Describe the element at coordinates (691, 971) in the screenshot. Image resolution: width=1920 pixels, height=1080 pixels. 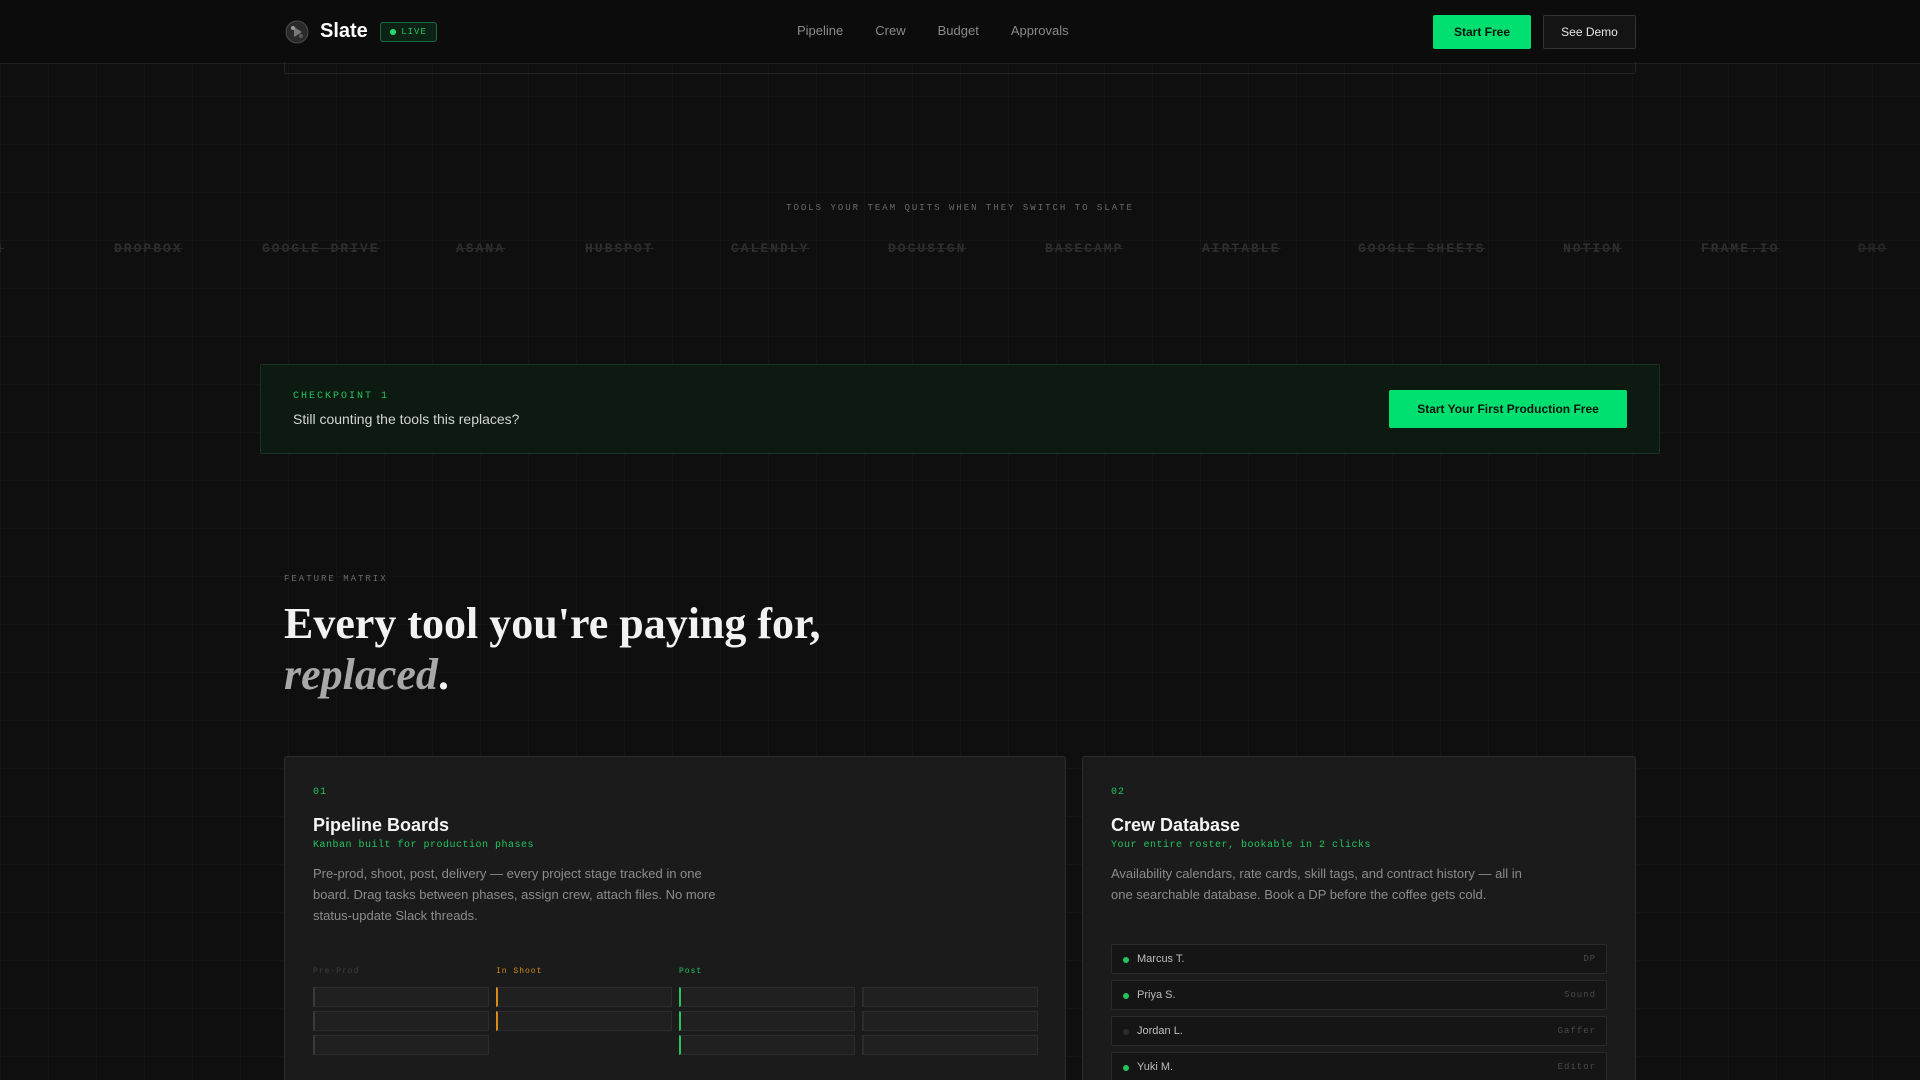
I see `kanban-column-label: Post` at that location.